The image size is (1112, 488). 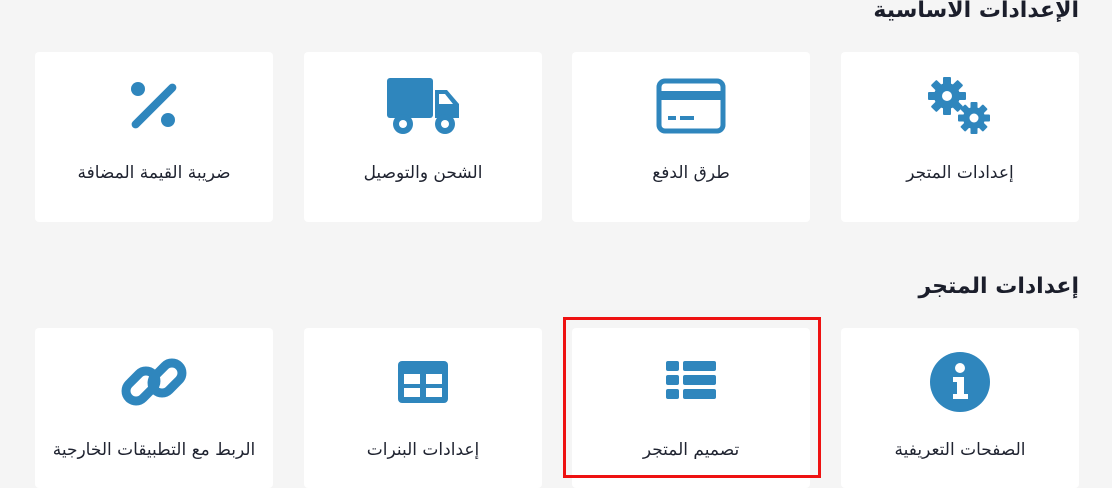 I want to click on external-apps-card: الربط مع التطبيقات الخارجية, so click(x=154, y=408).